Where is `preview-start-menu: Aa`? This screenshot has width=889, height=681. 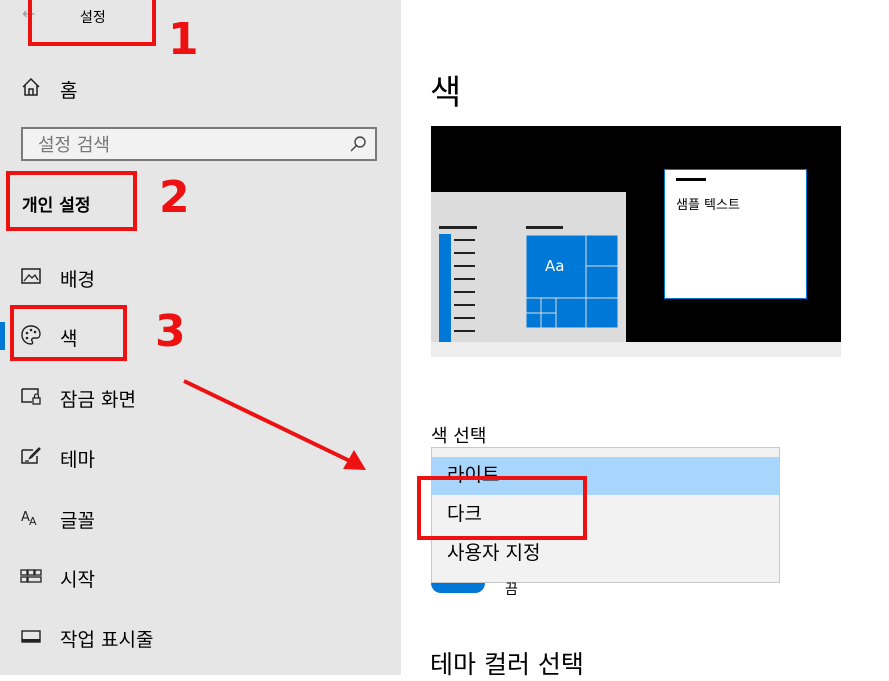
preview-start-menu: Aa is located at coordinates (528, 267).